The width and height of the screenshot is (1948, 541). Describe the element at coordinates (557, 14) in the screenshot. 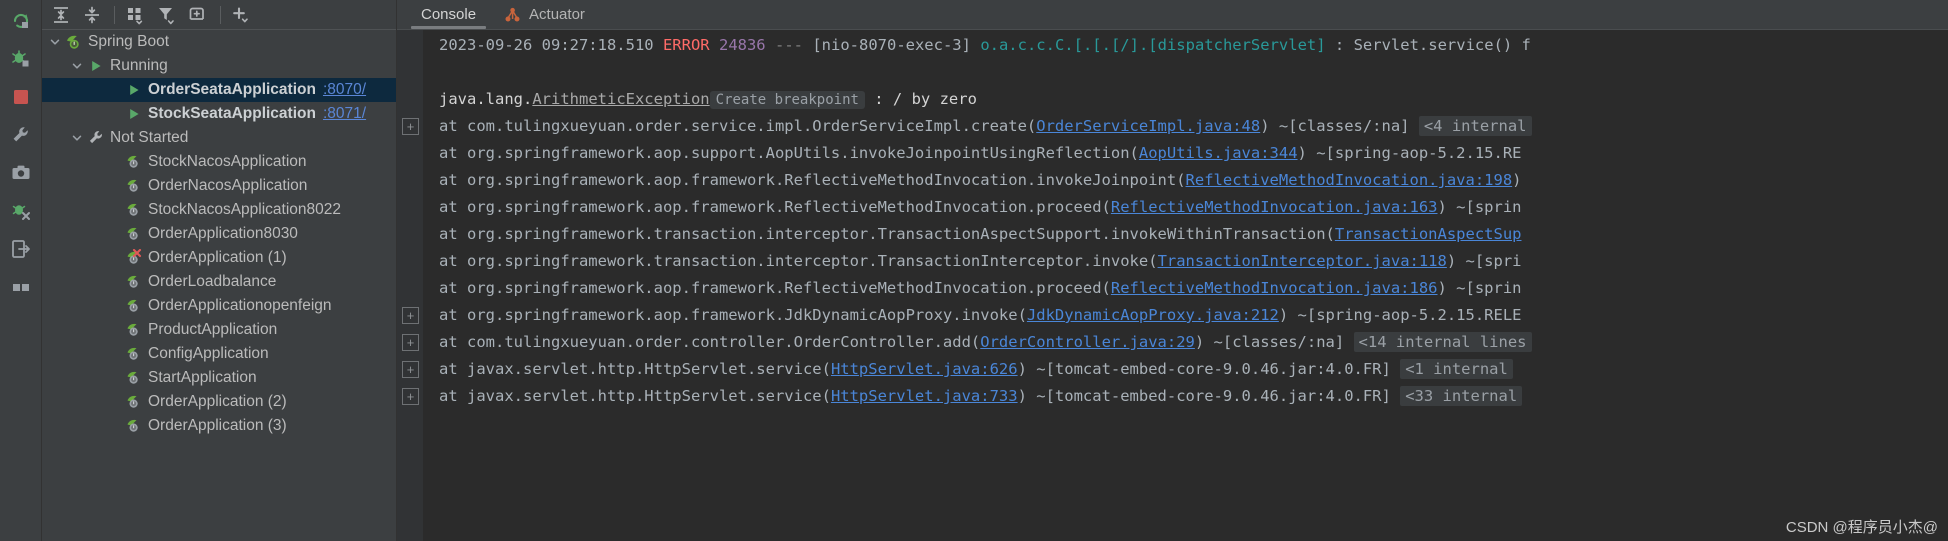

I see `tab-label: Actuator` at that location.